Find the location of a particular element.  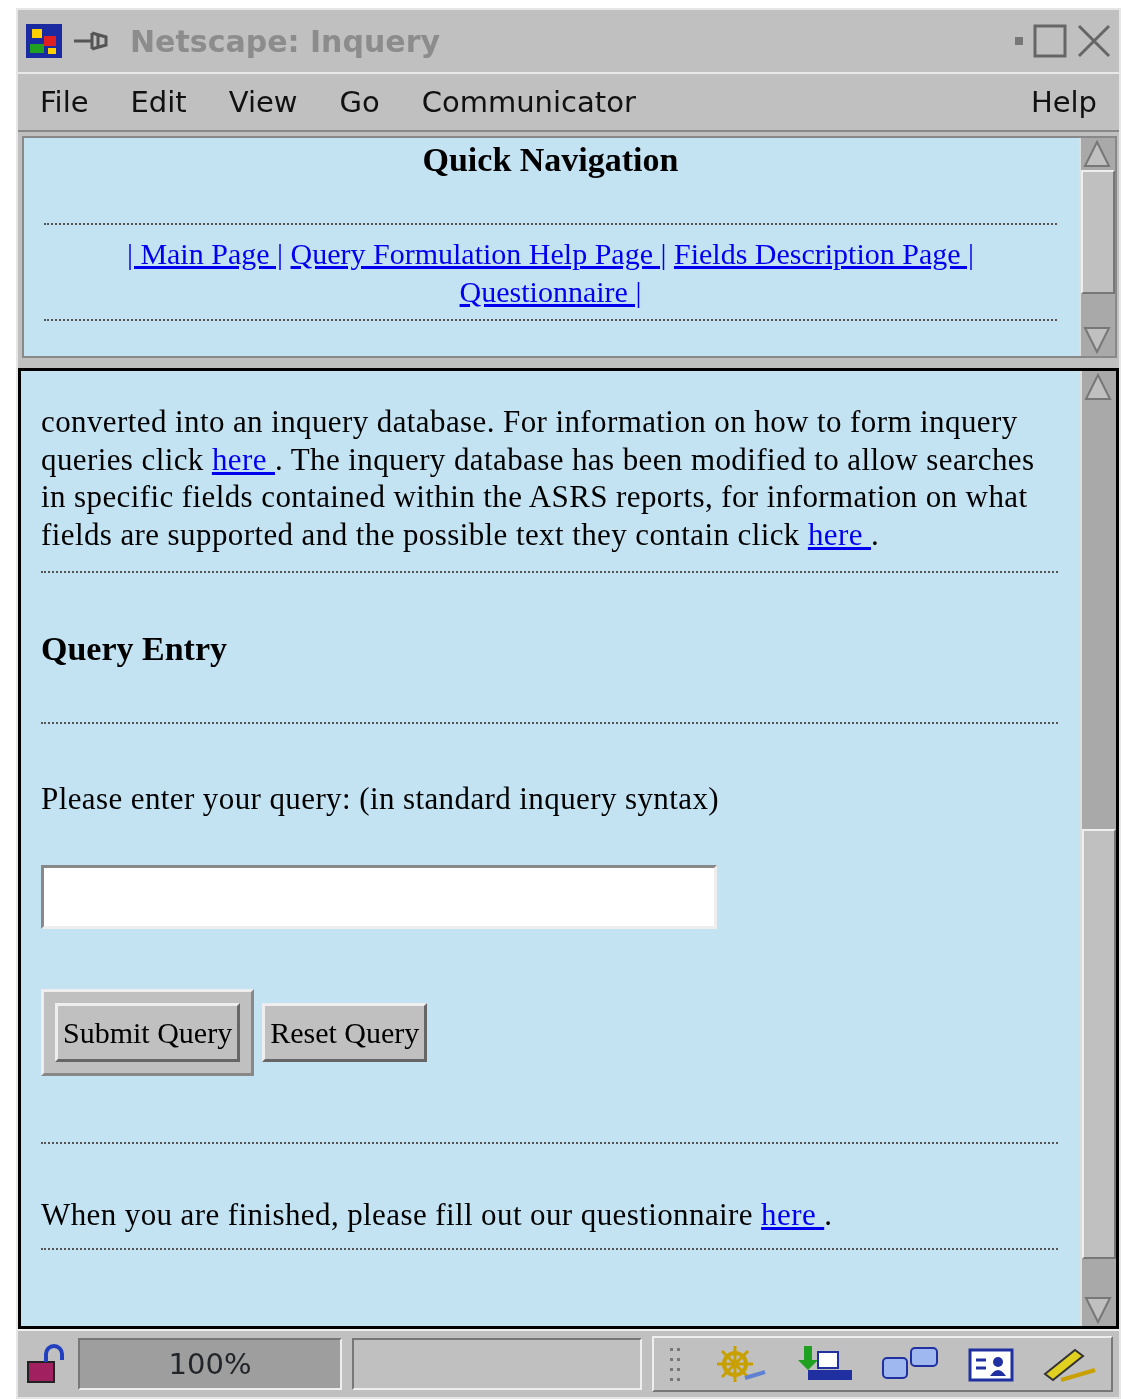

menu-item: Go is located at coordinates (359, 102).